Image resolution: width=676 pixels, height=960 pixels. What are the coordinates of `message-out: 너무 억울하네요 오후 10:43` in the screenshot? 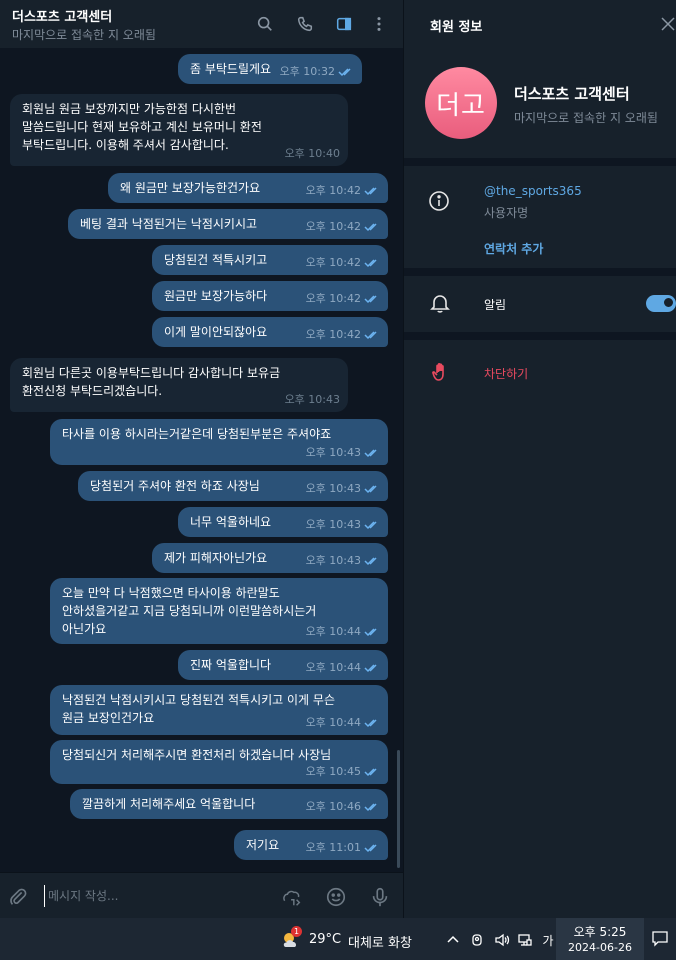 It's located at (283, 522).